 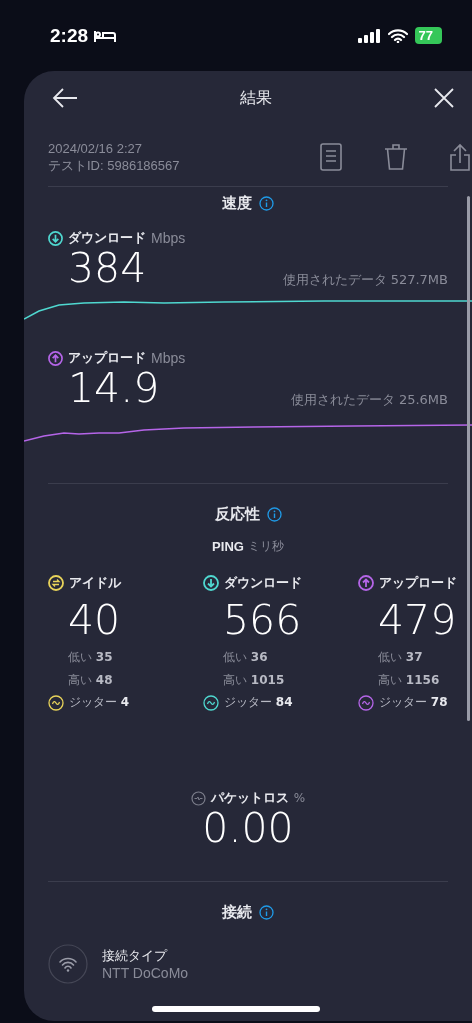 I want to click on back-arrow-icon, so click(x=65, y=98).